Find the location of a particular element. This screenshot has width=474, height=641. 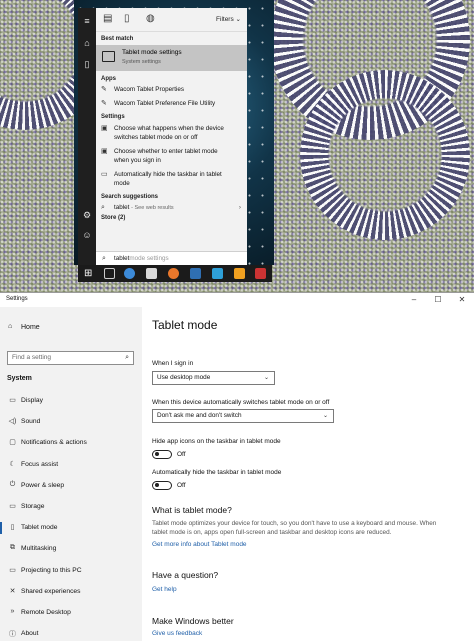

power-icon: ⏻ is located at coordinates (12, 484).